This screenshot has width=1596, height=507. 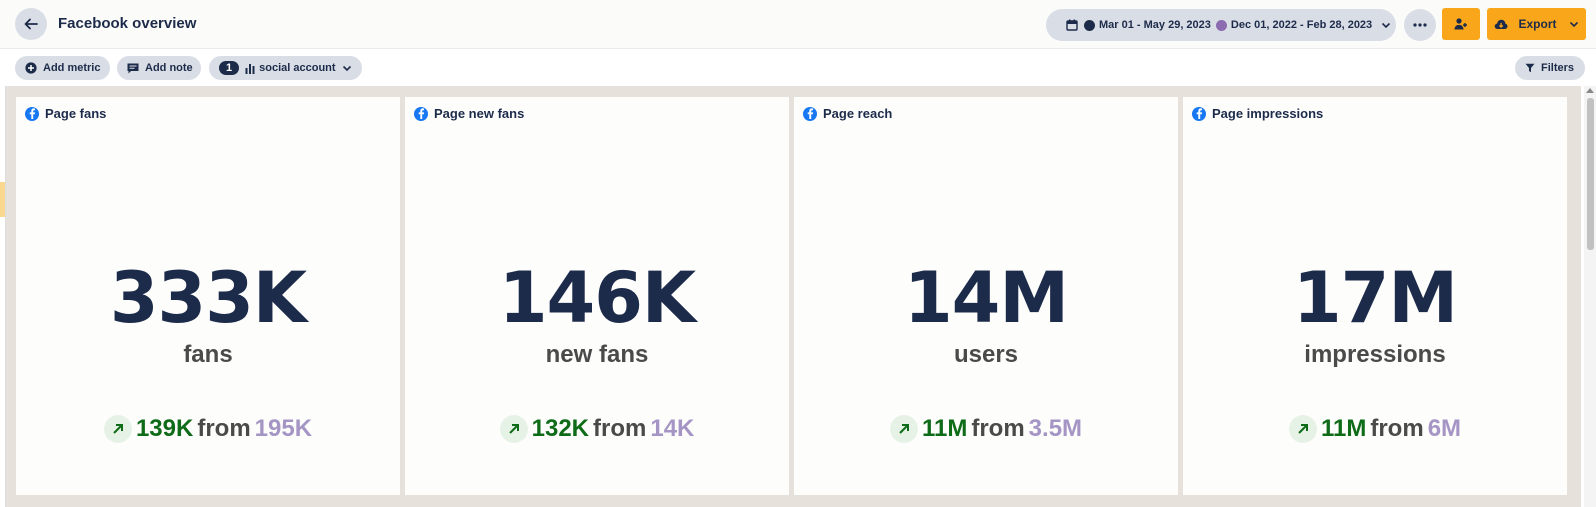 What do you see at coordinates (208, 354) in the screenshot?
I see `metric-unit: fans` at bounding box center [208, 354].